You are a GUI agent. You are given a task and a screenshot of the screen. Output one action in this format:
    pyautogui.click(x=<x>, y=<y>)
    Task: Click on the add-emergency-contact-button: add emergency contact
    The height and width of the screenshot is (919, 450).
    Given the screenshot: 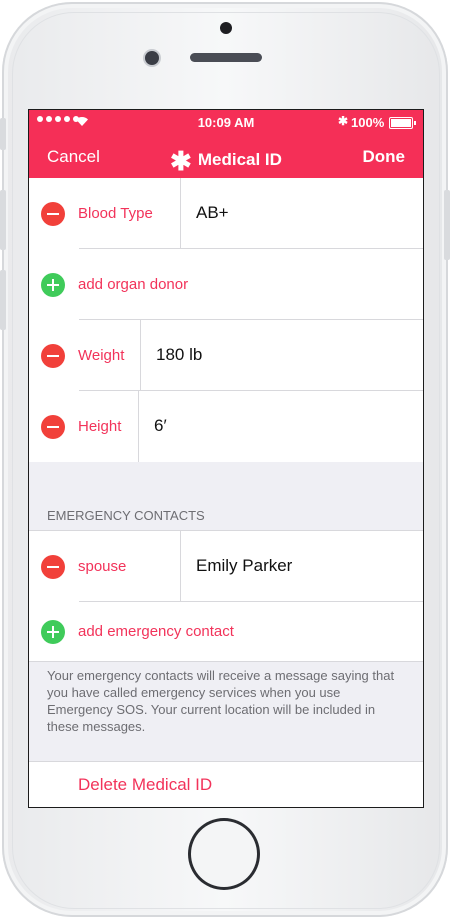 What is the action you would take?
    pyautogui.click(x=156, y=631)
    